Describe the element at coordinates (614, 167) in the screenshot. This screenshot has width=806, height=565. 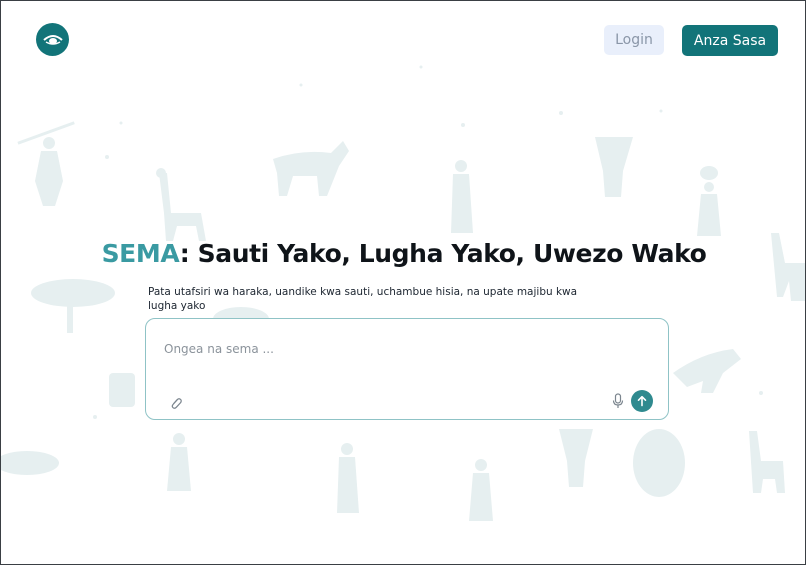
I see `drum-illustration` at that location.